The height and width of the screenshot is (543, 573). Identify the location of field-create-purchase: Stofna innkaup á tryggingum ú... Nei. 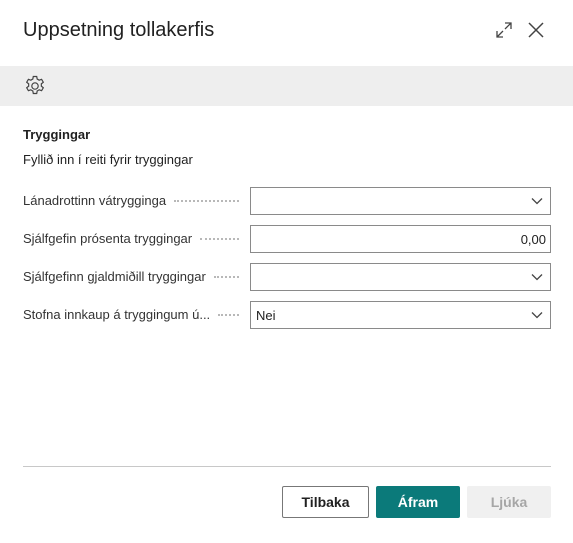
(287, 315).